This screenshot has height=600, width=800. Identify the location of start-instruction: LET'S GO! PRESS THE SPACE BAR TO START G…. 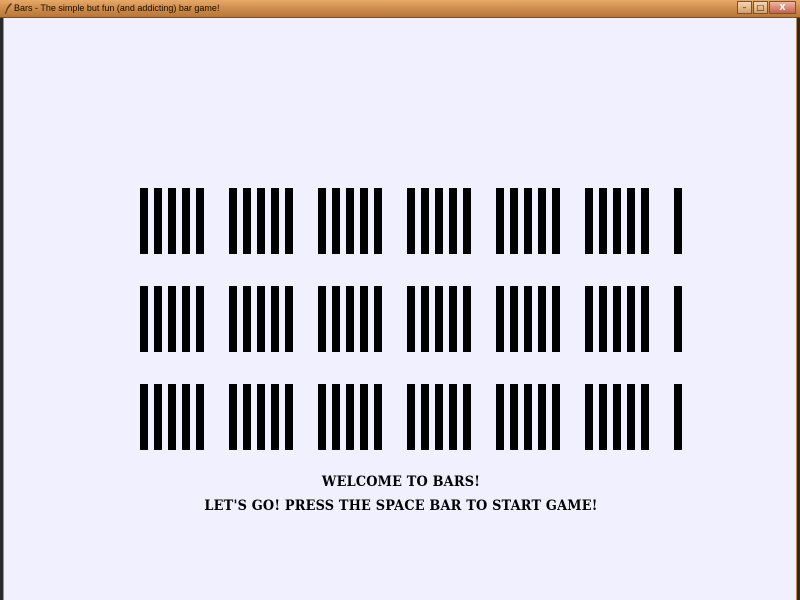
(401, 506).